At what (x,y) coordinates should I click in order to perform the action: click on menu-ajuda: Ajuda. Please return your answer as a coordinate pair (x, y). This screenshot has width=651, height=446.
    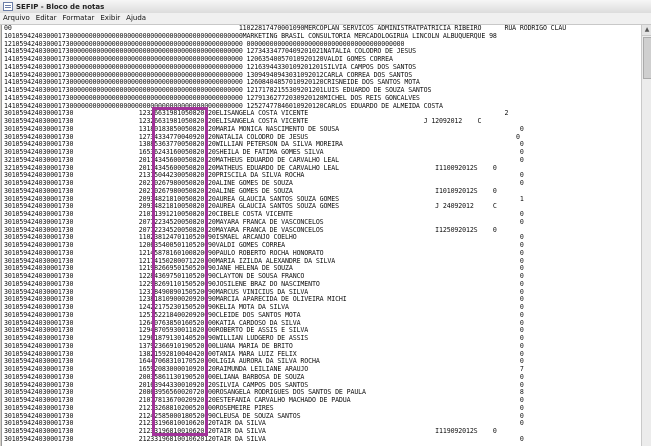
    Looking at the image, I should click on (136, 18).